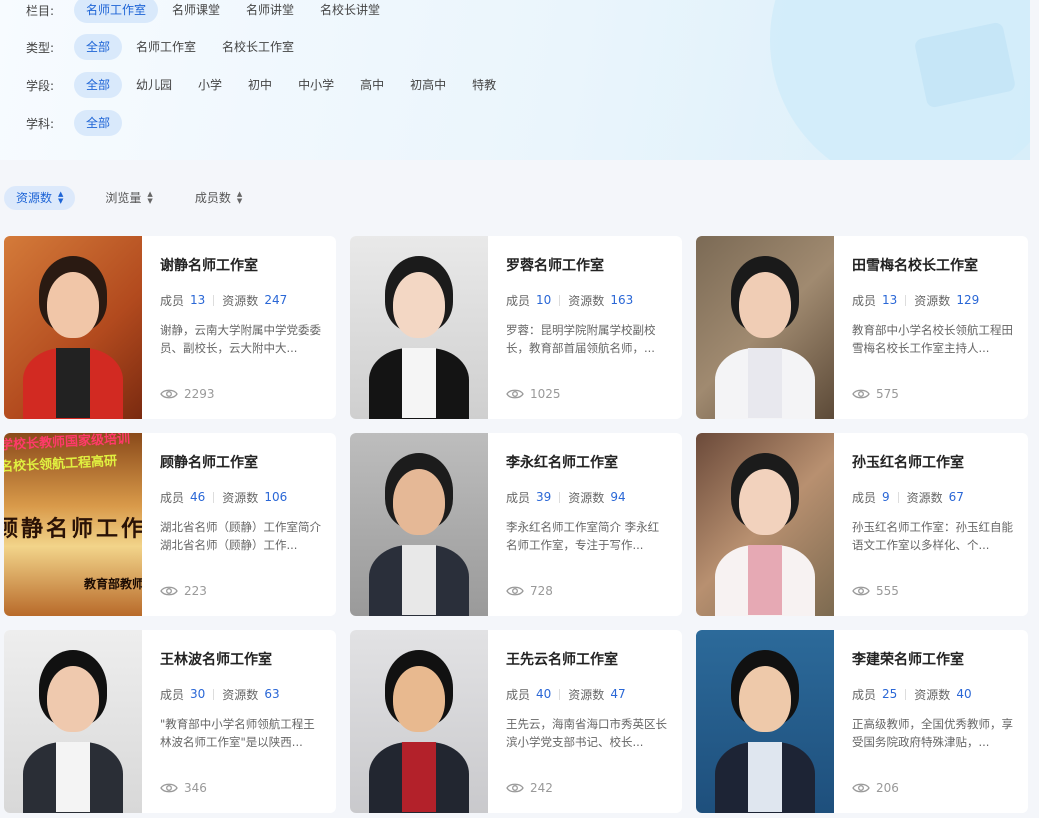 The width and height of the screenshot is (1039, 818). Describe the element at coordinates (618, 497) in the screenshot. I see `resources-count: 94` at that location.